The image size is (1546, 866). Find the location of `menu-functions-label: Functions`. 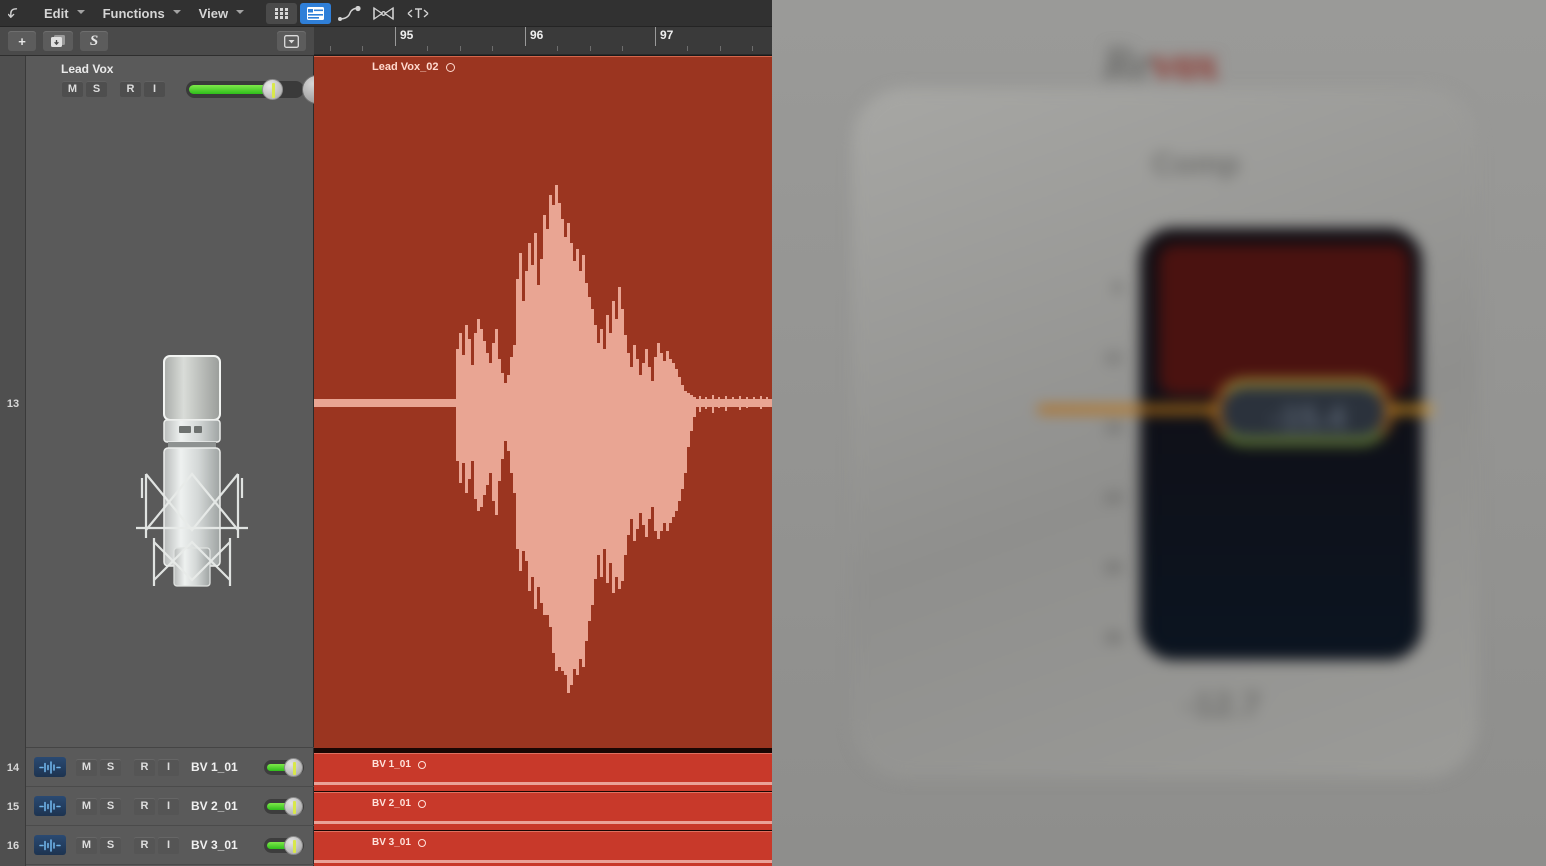

menu-functions-label: Functions is located at coordinates (133, 13).